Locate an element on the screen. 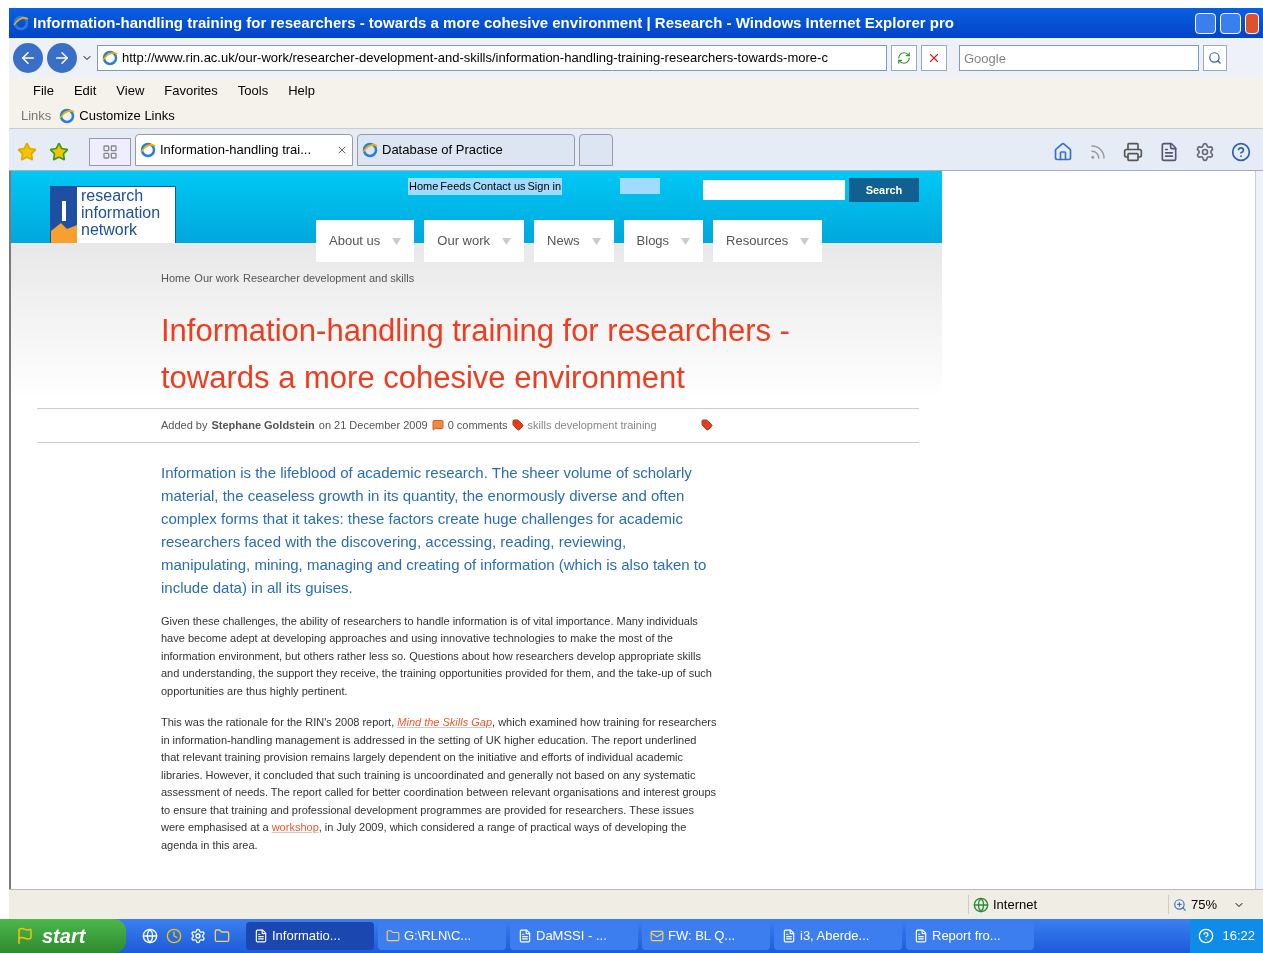 Image resolution: width=1263 pixels, height=953 pixels. mail-icon is located at coordinates (657, 936).